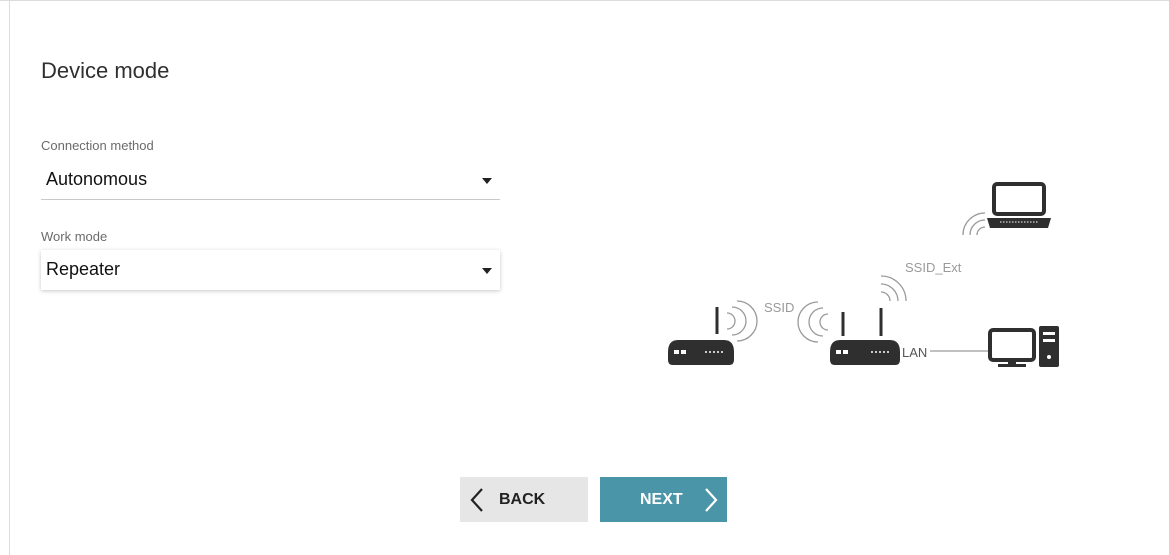 The image size is (1169, 555). I want to click on desktop-computer-icon, so click(1023, 346).